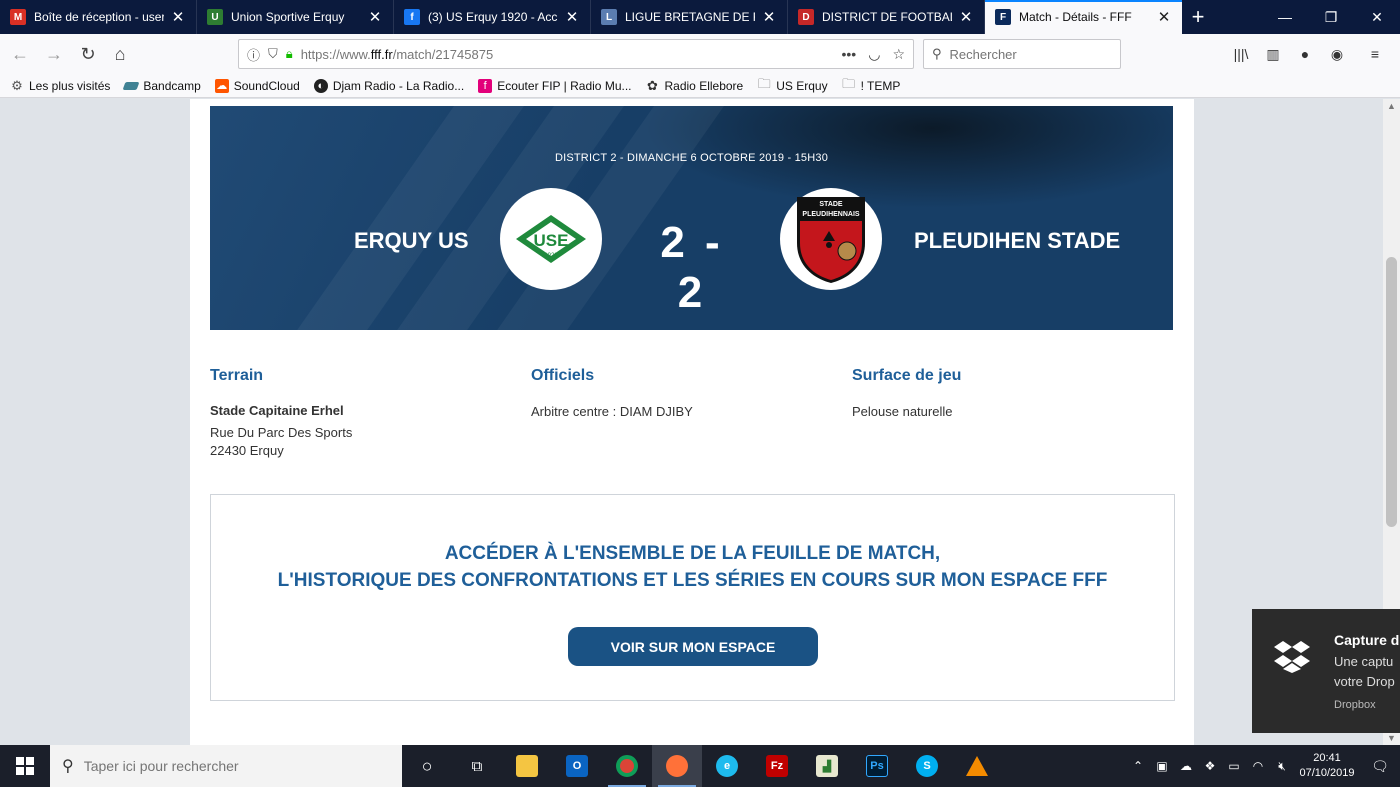  Describe the element at coordinates (1377, 17) in the screenshot. I see `window-close-icon: ✕` at that location.